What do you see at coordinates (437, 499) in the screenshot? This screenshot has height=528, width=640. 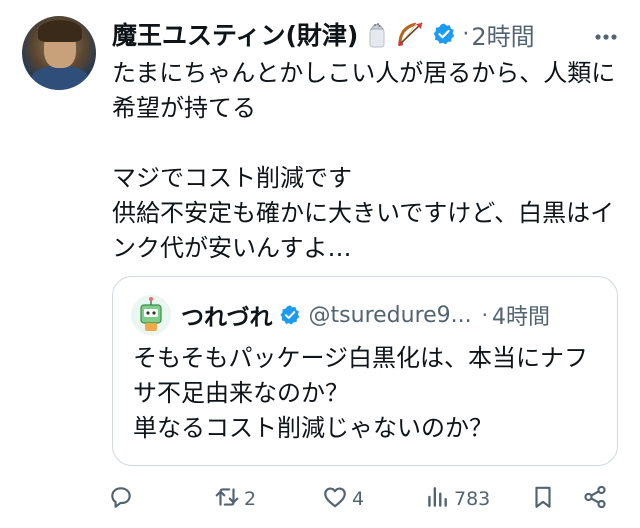 I see `analytics-icon` at bounding box center [437, 499].